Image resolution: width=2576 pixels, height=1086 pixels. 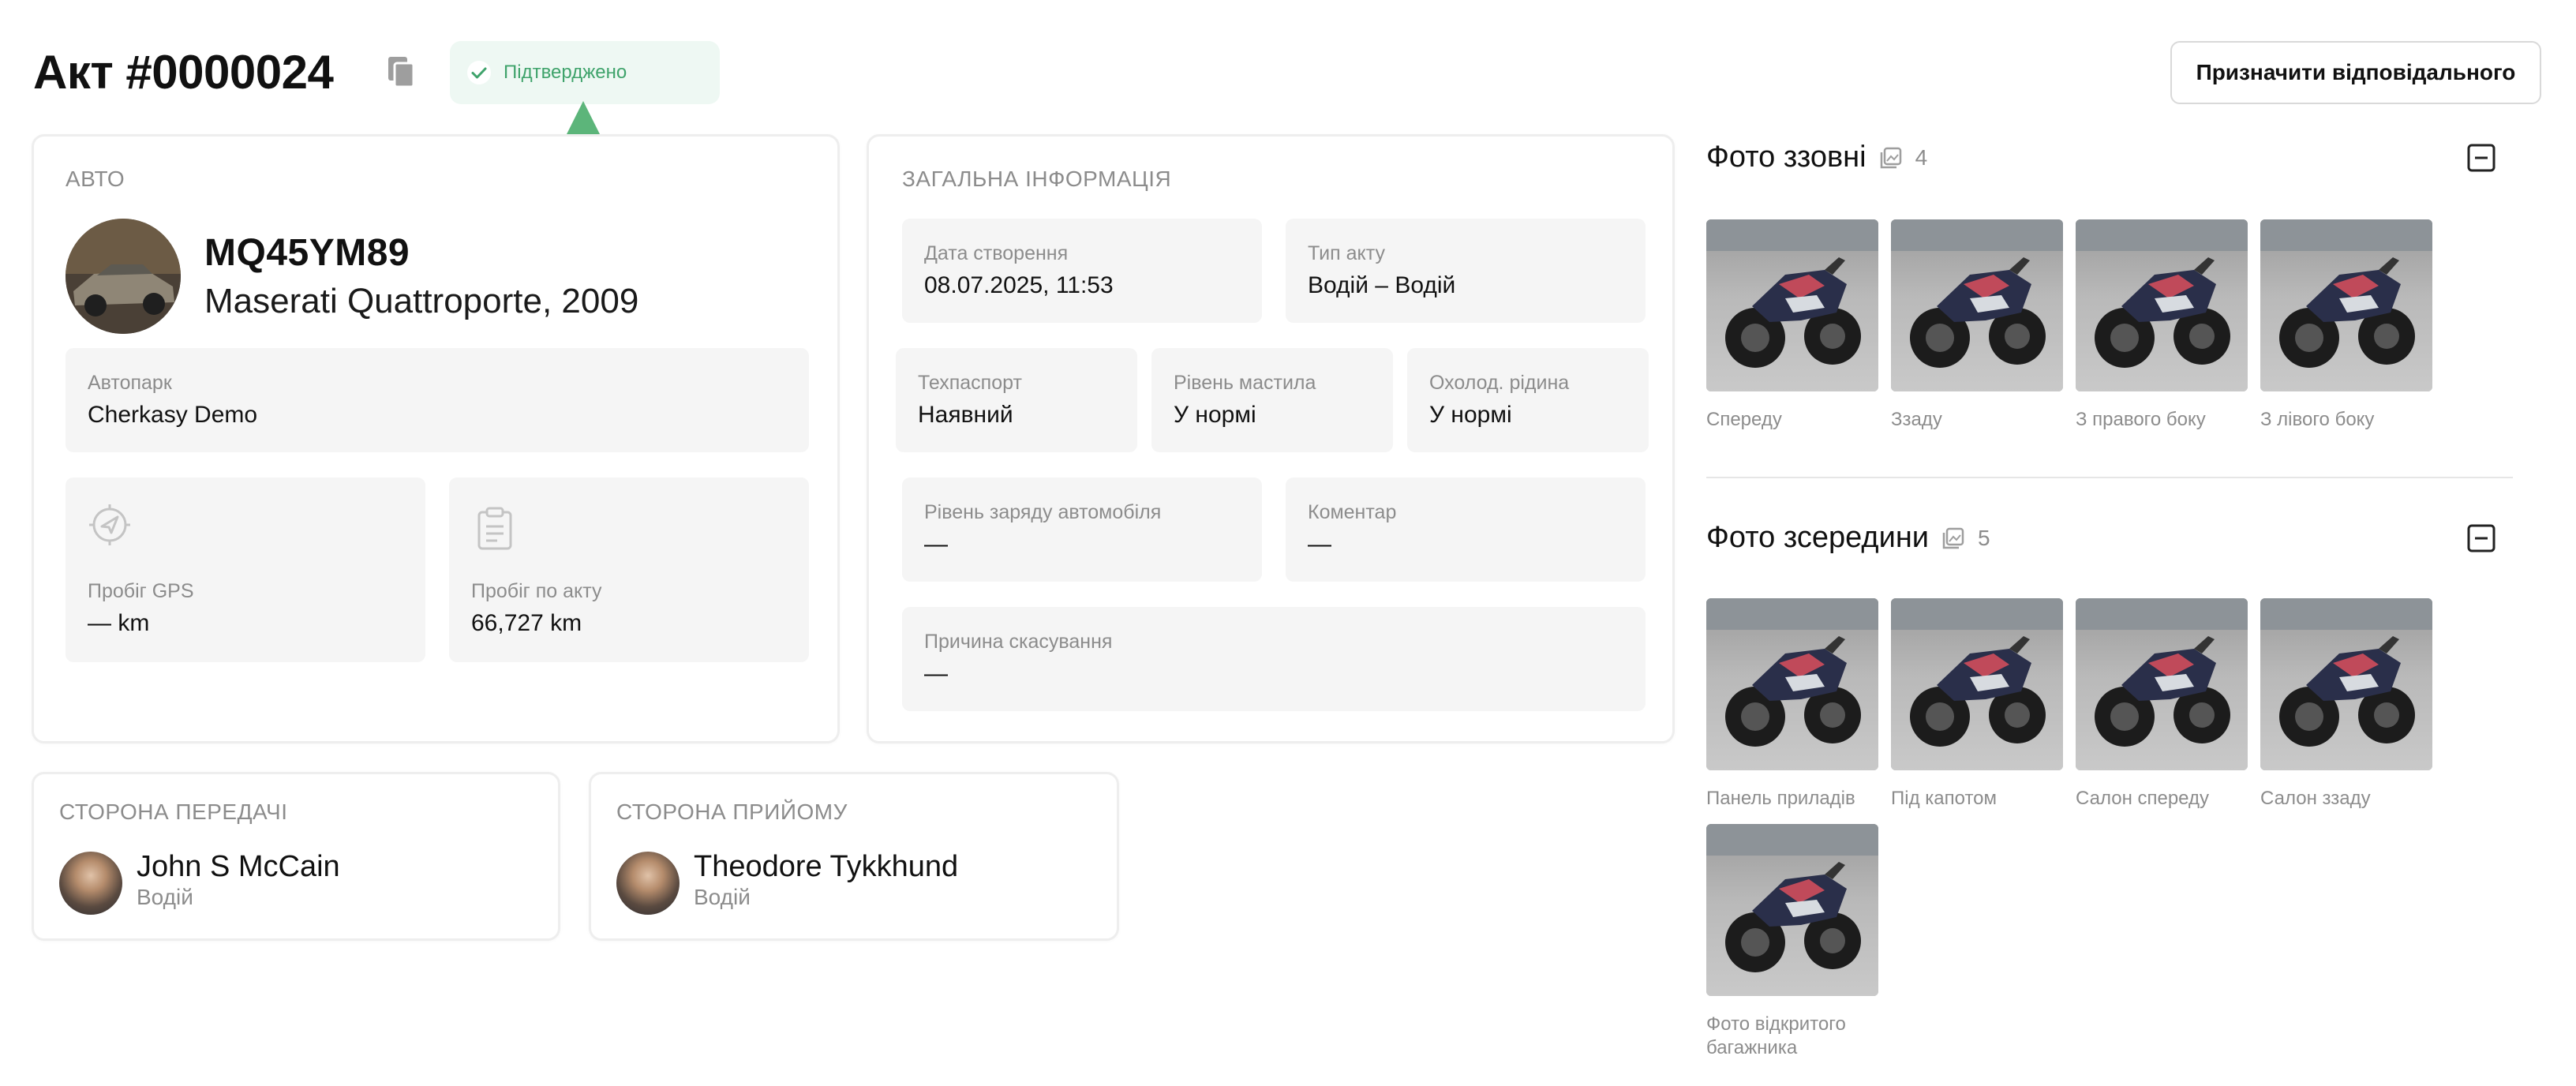 What do you see at coordinates (165, 897) in the screenshot?
I see `sender-role: Водій` at bounding box center [165, 897].